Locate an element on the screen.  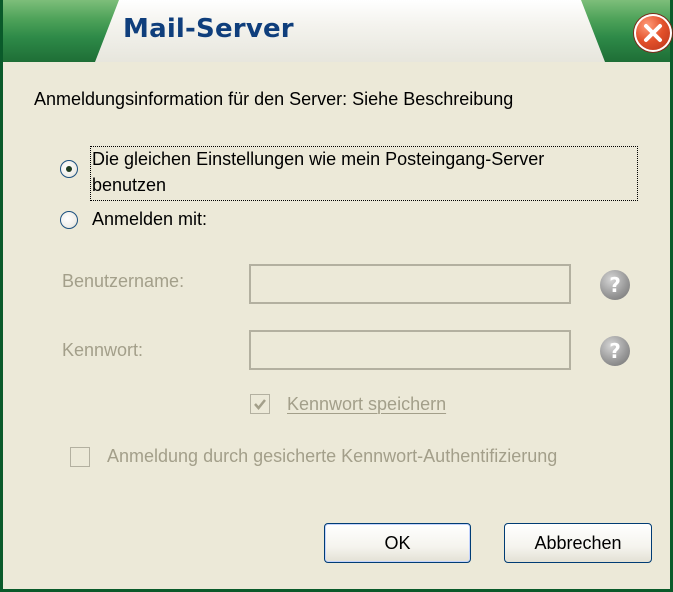
username-label: Benutzername: is located at coordinates (123, 281).